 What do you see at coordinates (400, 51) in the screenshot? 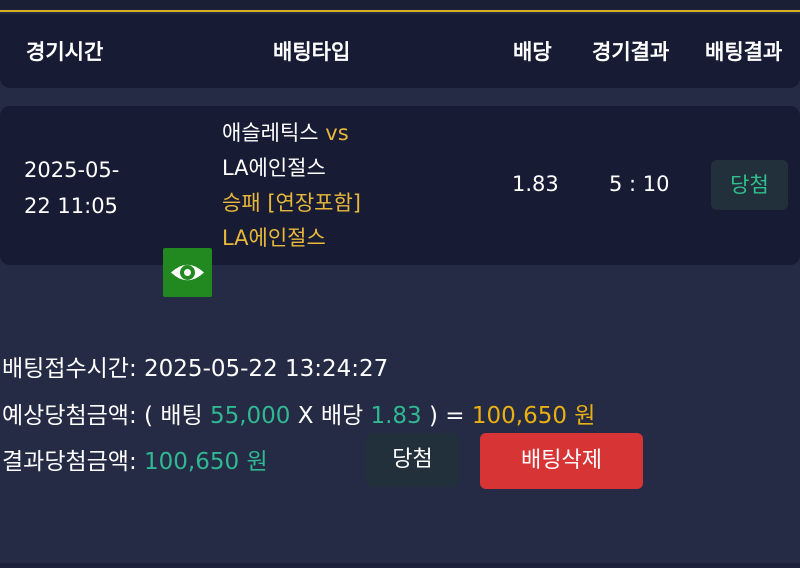
I see `table-header: 경기시간 배팅타입 배당 경기결과 배팅결과` at bounding box center [400, 51].